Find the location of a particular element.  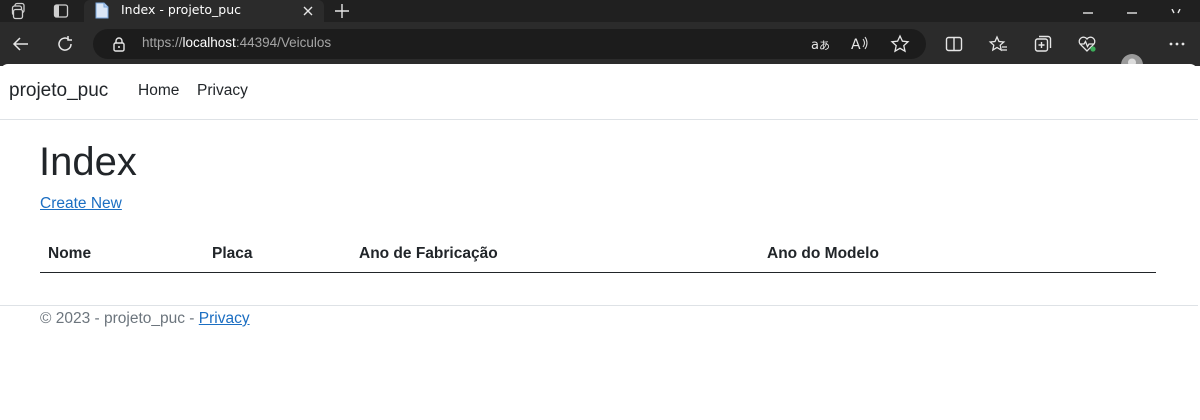

lock-icon is located at coordinates (119, 44).